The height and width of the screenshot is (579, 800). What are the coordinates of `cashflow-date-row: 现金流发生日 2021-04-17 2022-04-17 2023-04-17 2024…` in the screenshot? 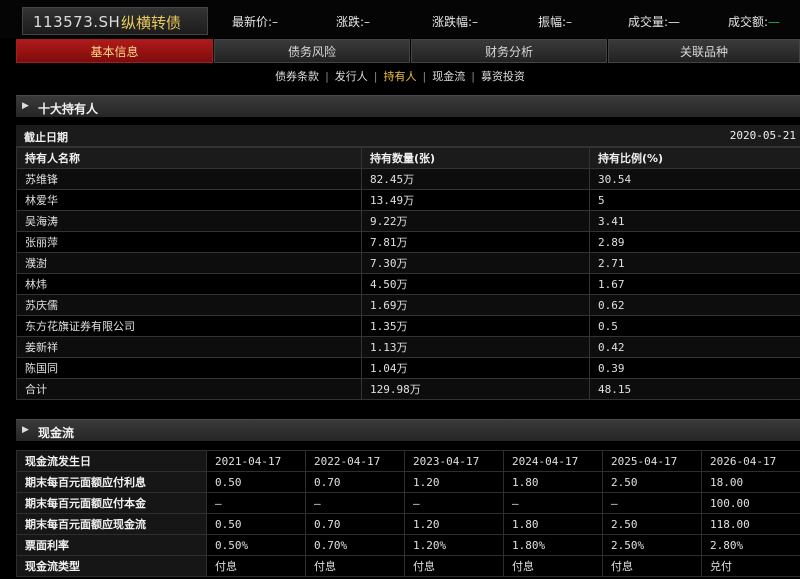 It's located at (408, 461).